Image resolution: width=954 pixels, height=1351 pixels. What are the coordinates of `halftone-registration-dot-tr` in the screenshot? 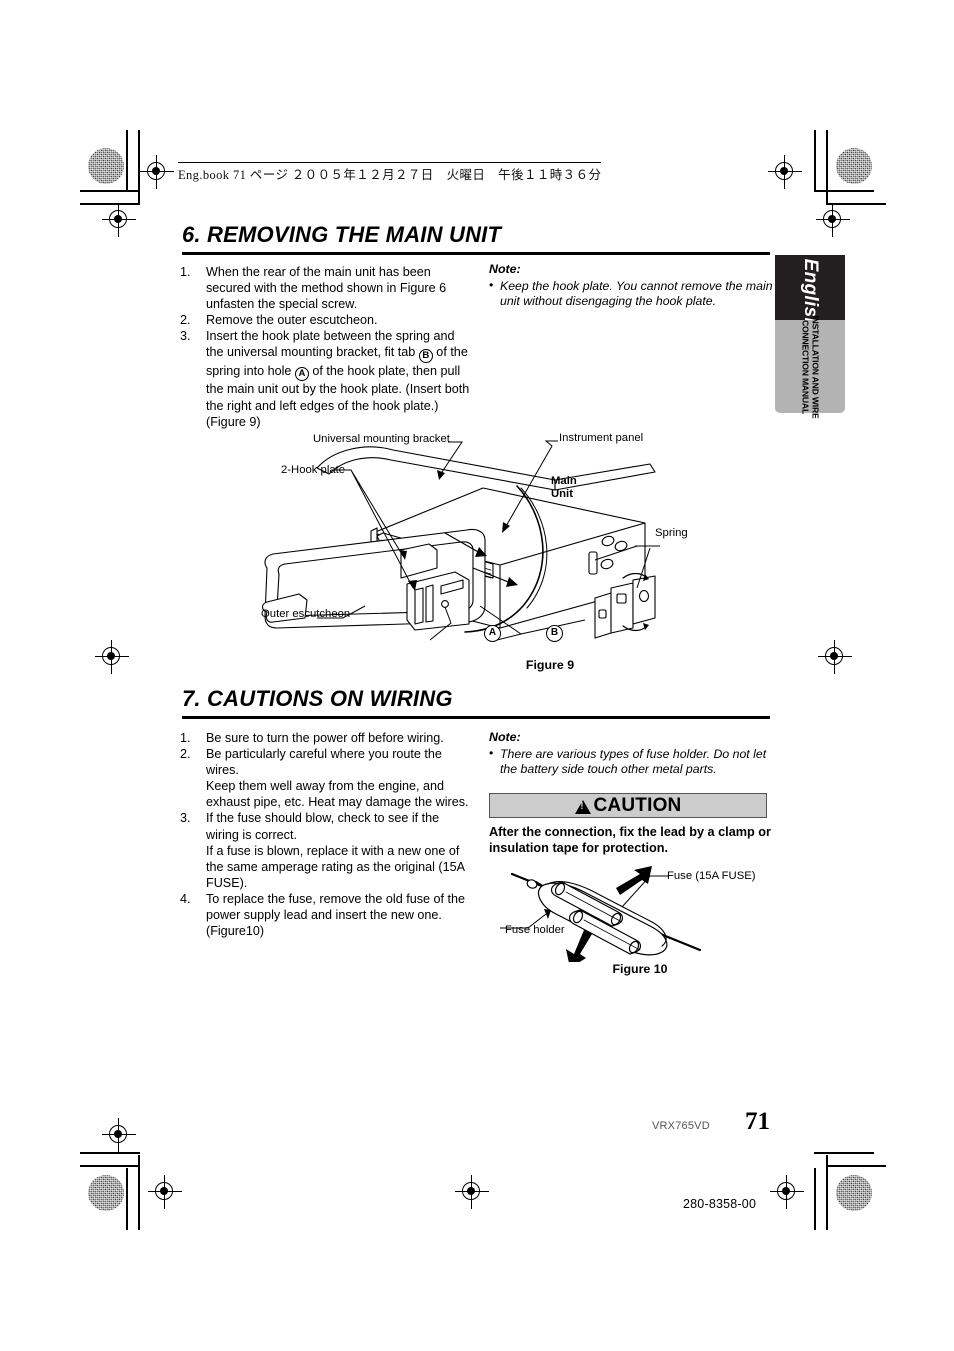 It's located at (854, 166).